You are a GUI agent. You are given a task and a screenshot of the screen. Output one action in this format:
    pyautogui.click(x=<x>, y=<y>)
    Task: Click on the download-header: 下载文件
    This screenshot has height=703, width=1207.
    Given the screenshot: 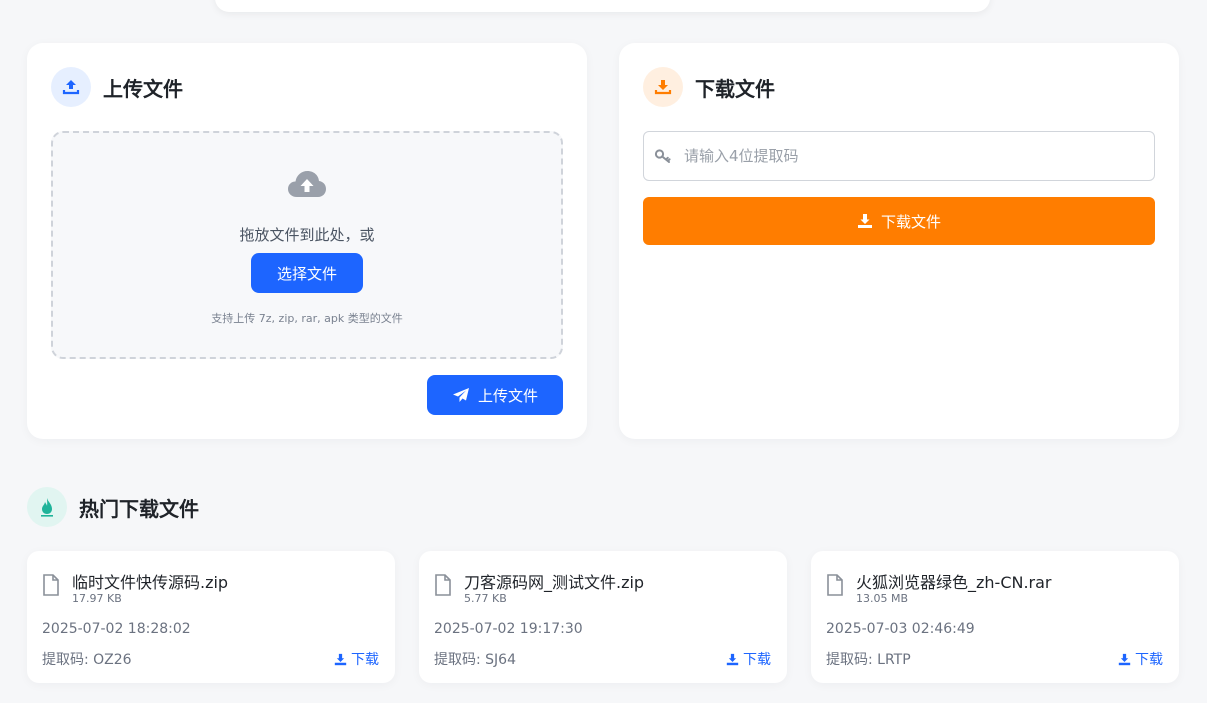 What is the action you would take?
    pyautogui.click(x=709, y=87)
    